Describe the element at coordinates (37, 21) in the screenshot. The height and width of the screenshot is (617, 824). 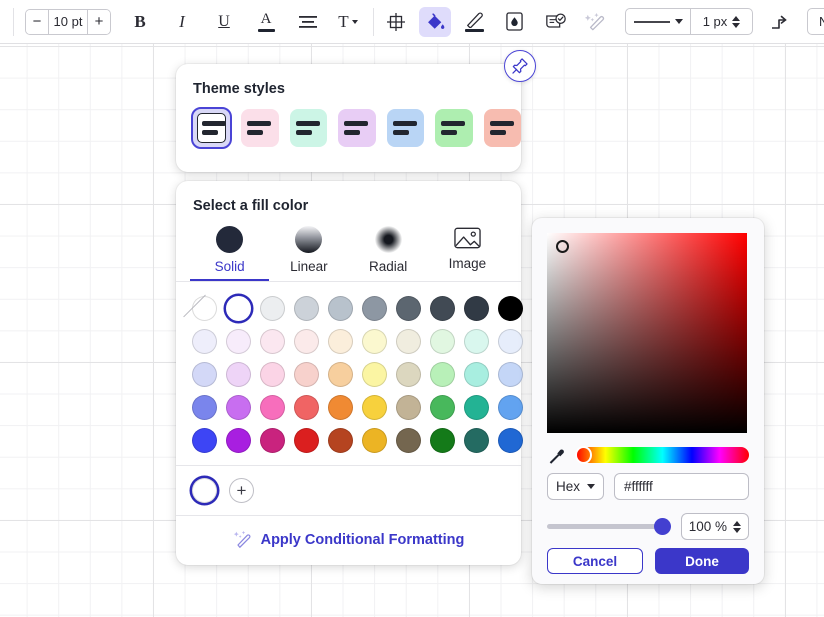
I see `font-size-decrease-button: −` at that location.